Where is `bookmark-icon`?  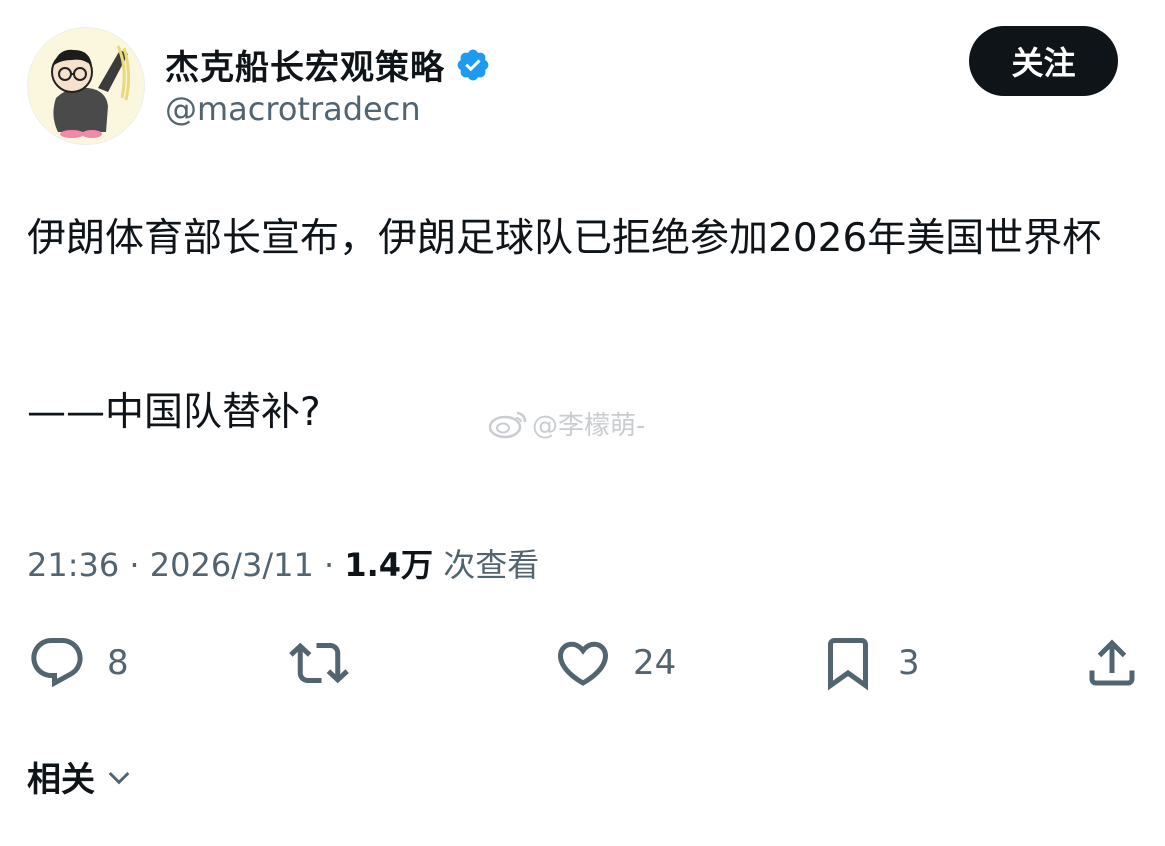
bookmark-icon is located at coordinates (848, 664).